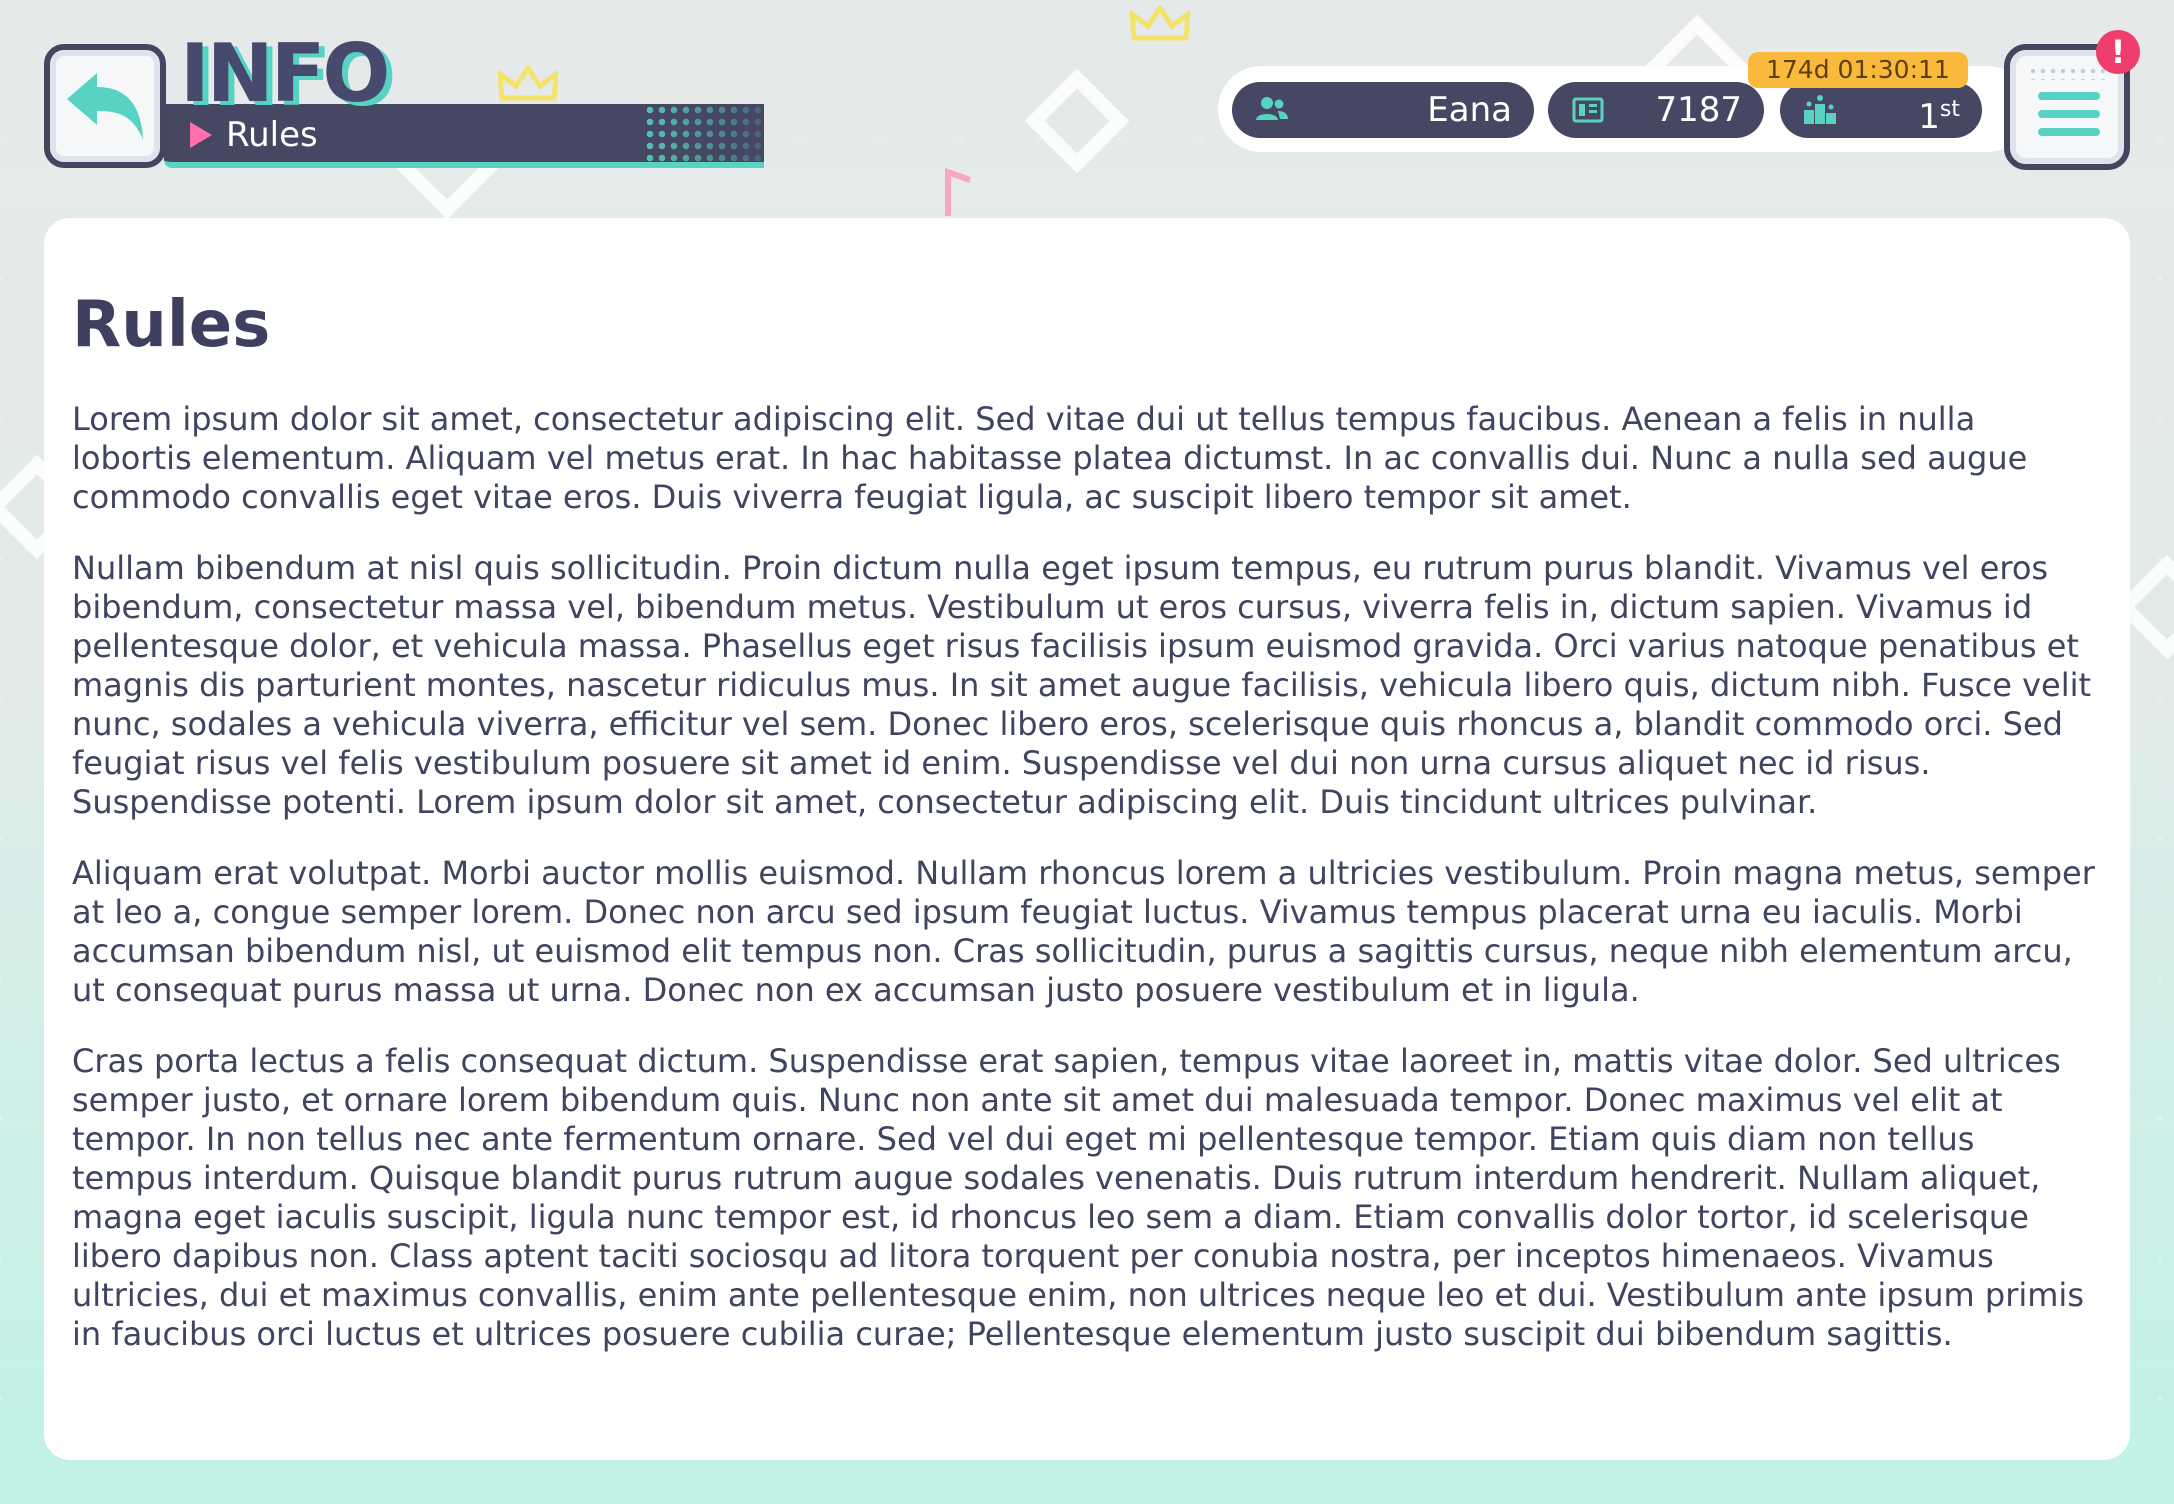 The height and width of the screenshot is (1504, 2174). What do you see at coordinates (1820, 109) in the screenshot?
I see `ranking-podium-icon` at bounding box center [1820, 109].